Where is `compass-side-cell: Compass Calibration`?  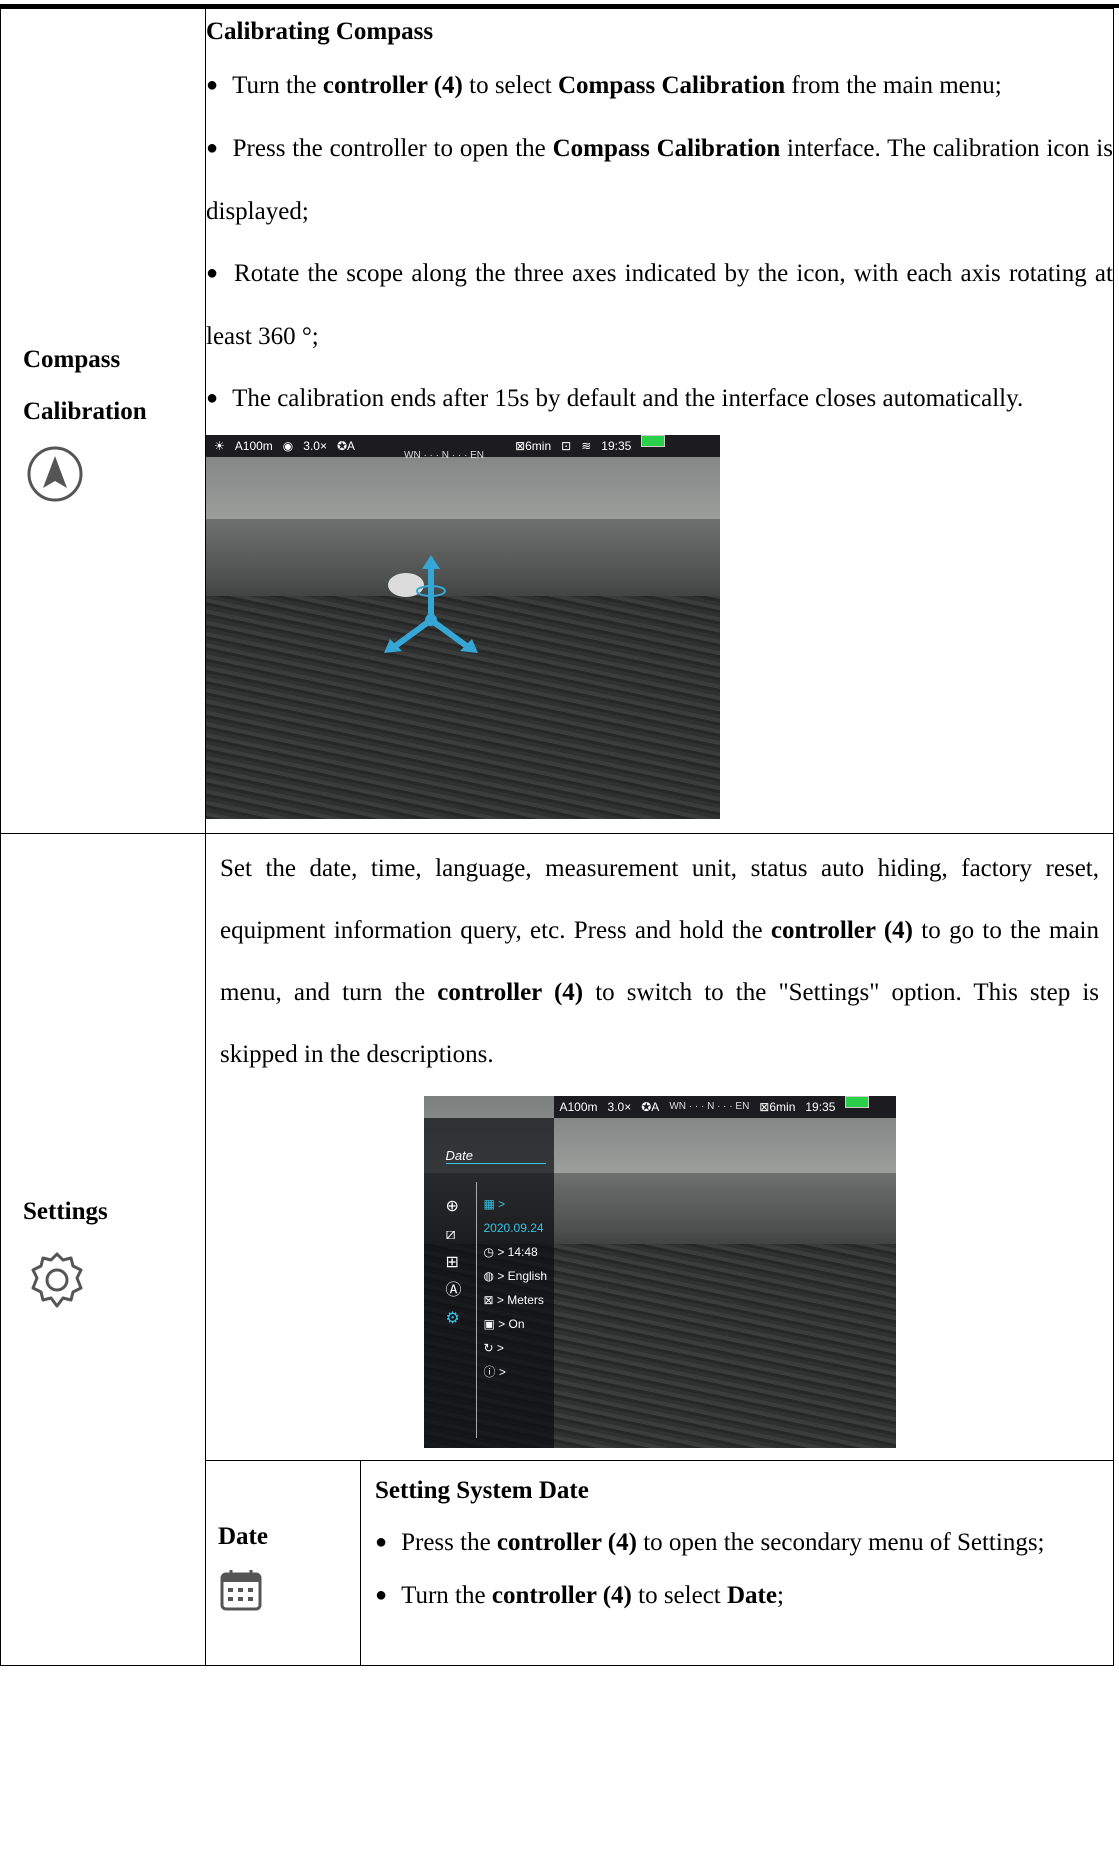
compass-side-cell: Compass Calibration is located at coordinates (103, 421).